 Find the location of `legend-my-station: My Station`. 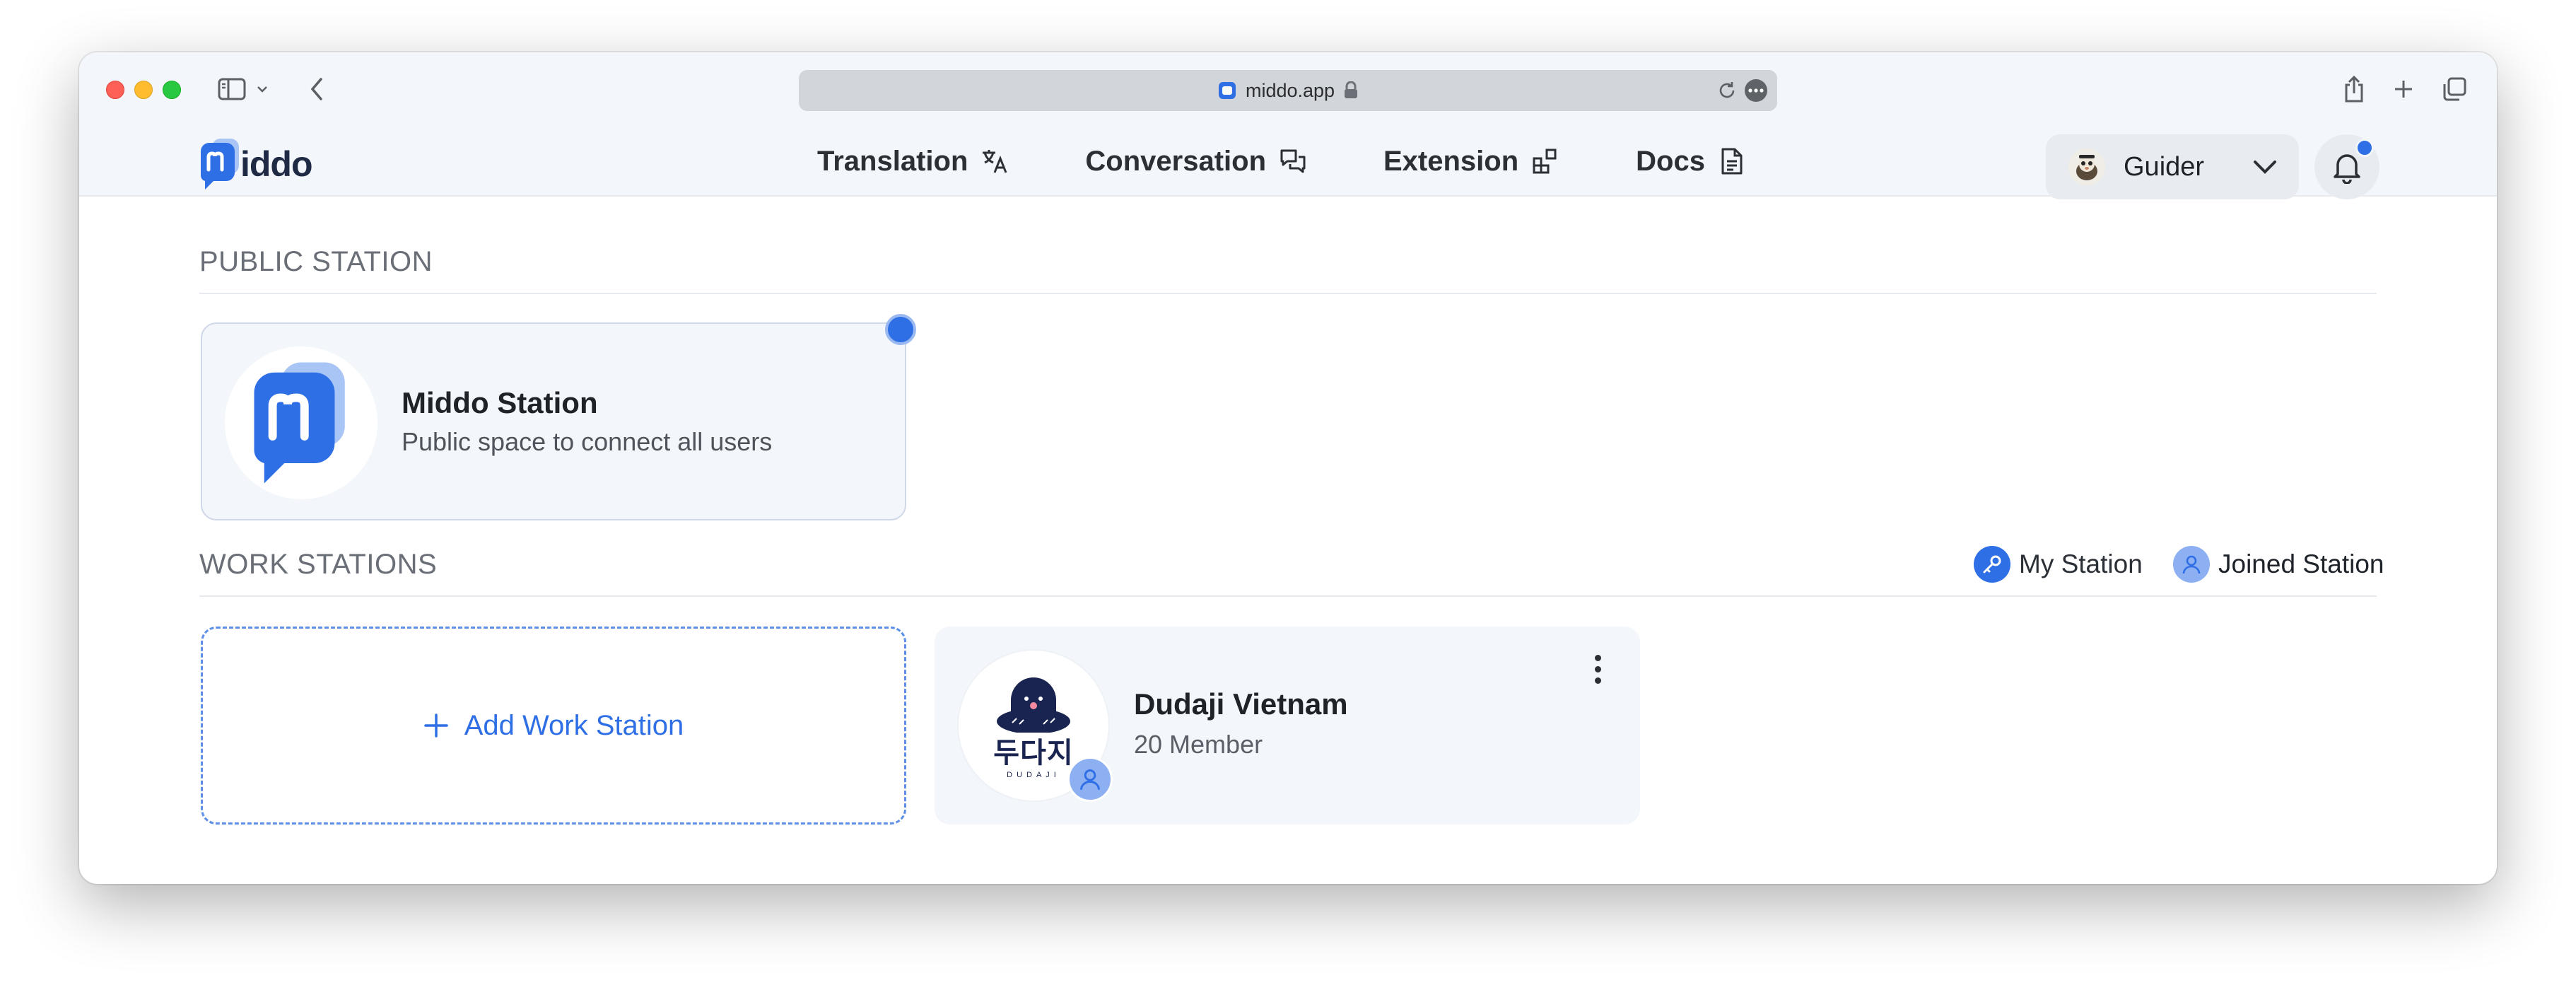

legend-my-station: My Station is located at coordinates (2058, 564).